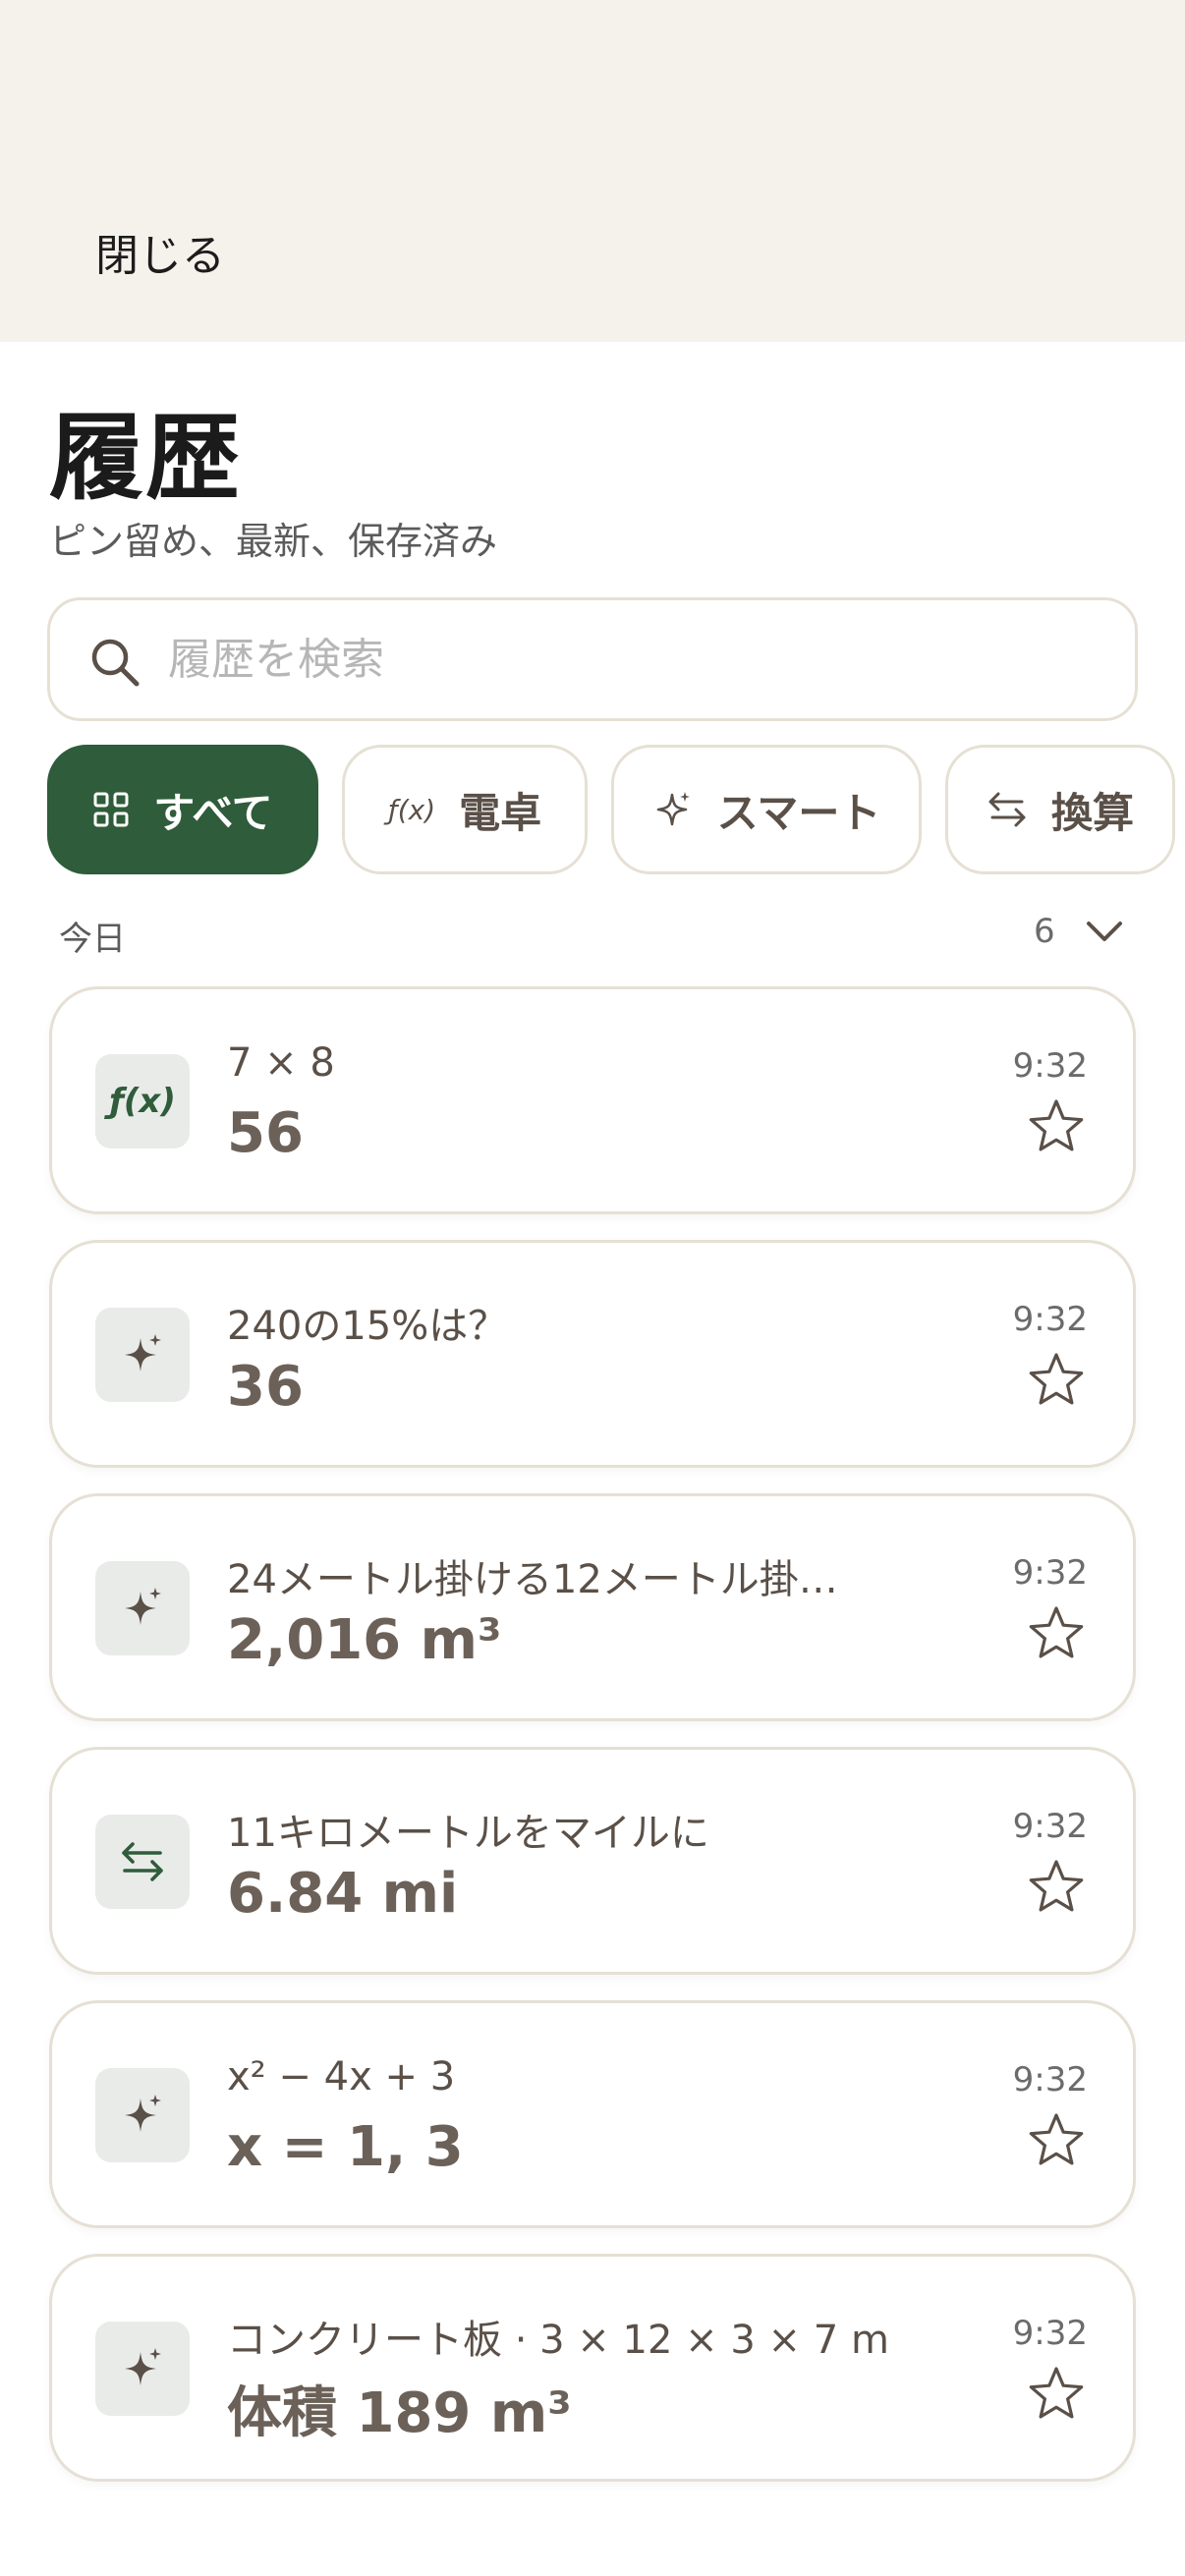 This screenshot has height=2576, width=1185. I want to click on history-expression: x² − 4x + 3, so click(342, 2077).